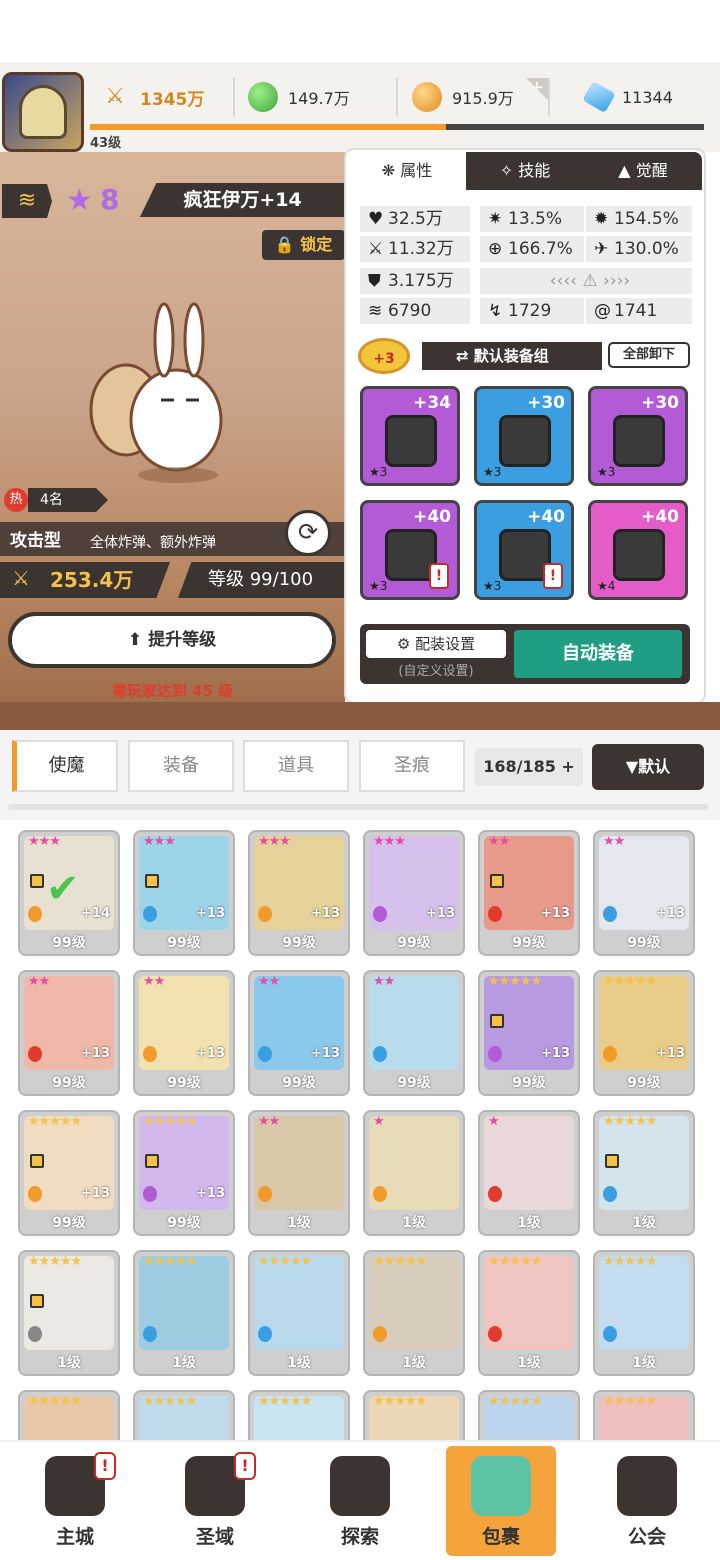 The height and width of the screenshot is (1560, 720). What do you see at coordinates (172, 99) in the screenshot?
I see `power-value: 1345万` at bounding box center [172, 99].